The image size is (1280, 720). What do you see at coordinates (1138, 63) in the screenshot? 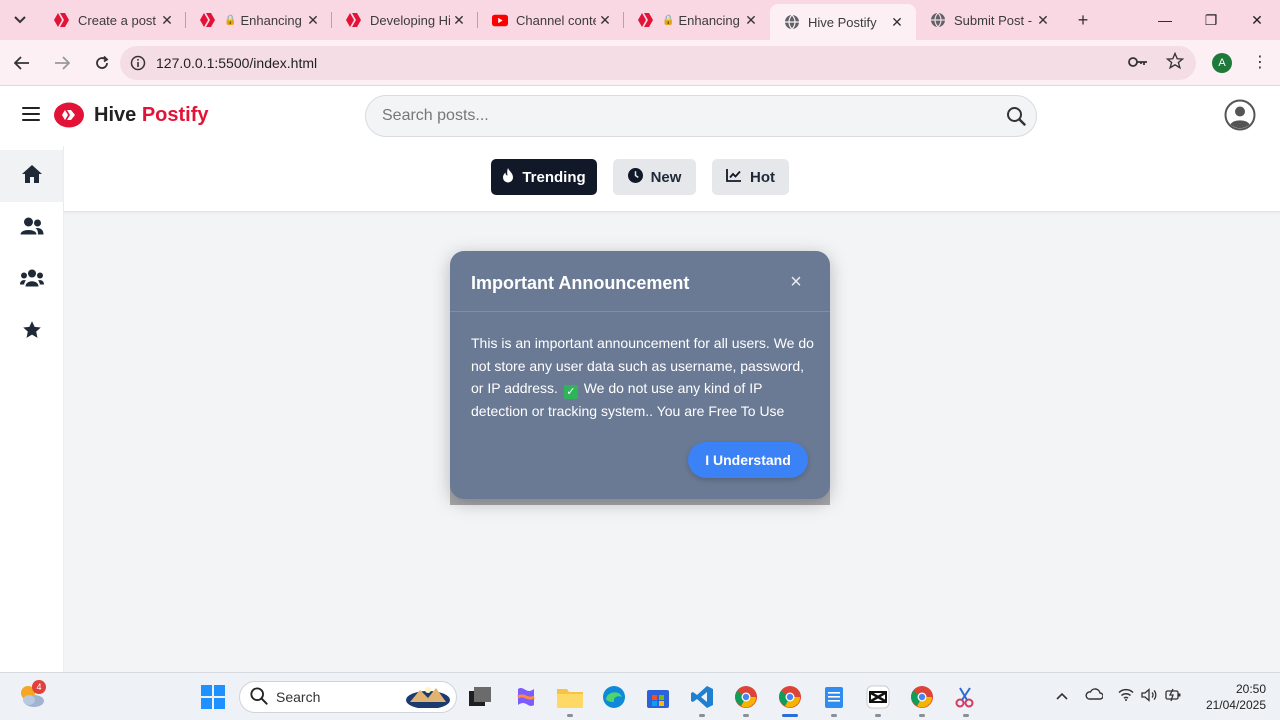
I see `password-key-icon` at bounding box center [1138, 63].